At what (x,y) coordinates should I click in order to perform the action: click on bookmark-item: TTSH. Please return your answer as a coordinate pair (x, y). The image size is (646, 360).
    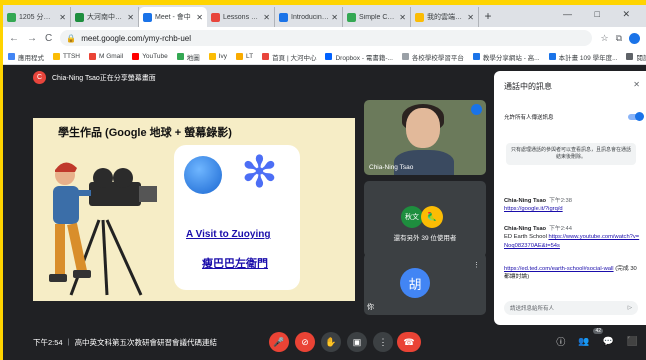
    Looking at the image, I should click on (66, 56).